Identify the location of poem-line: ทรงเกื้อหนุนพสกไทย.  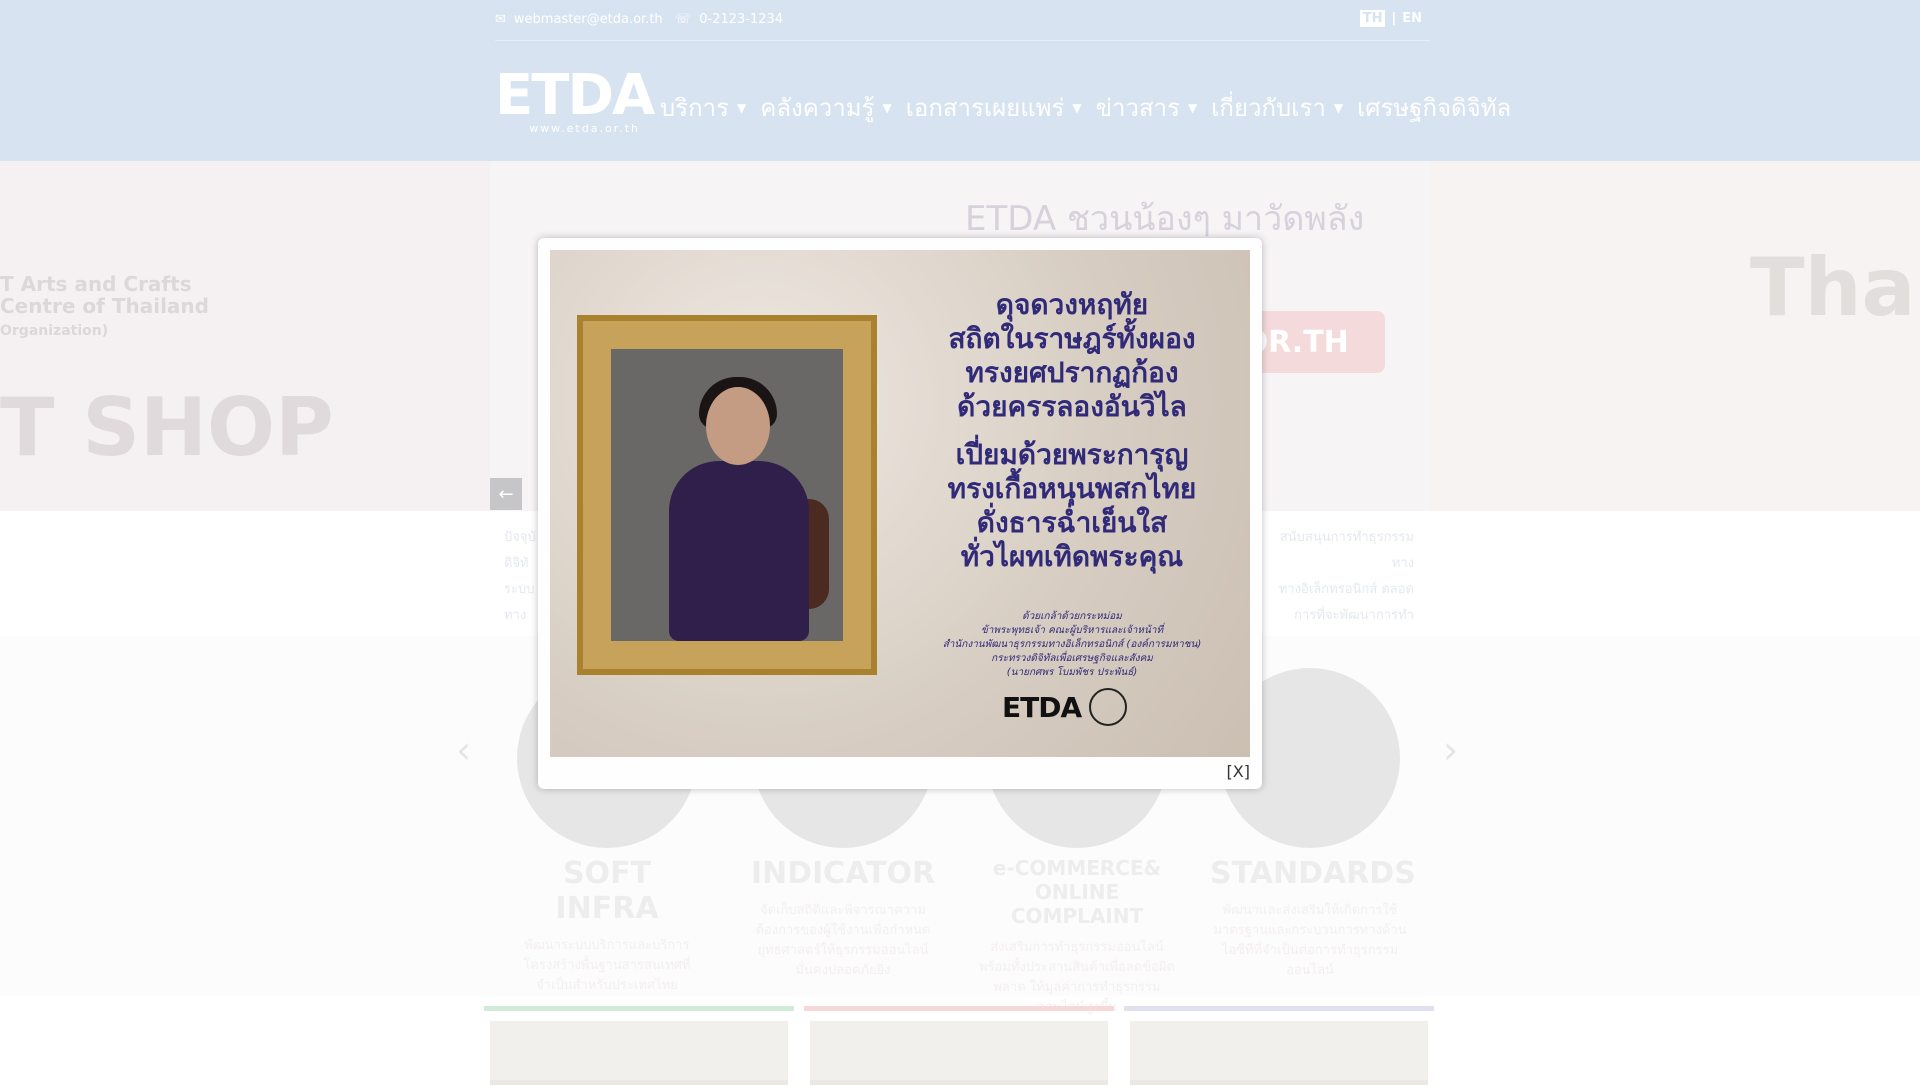
(1072, 488).